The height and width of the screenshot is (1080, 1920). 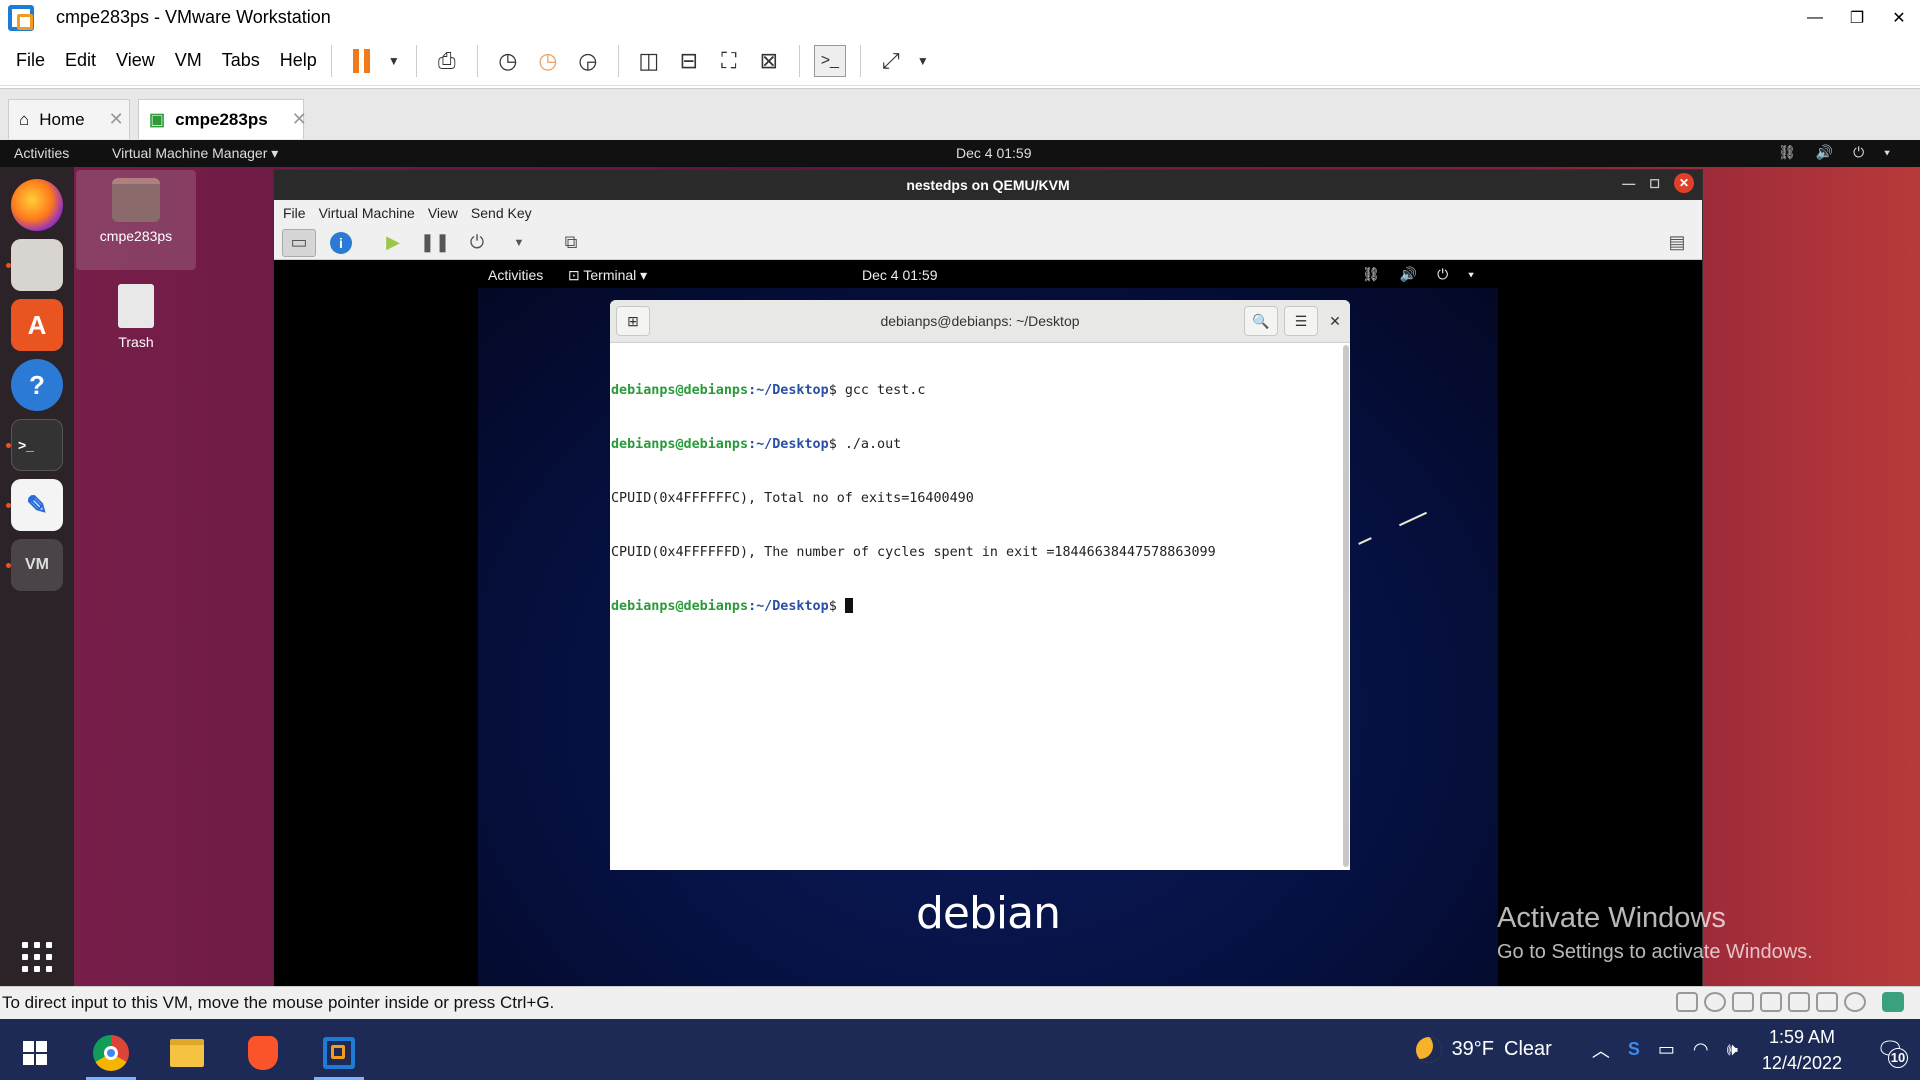 I want to click on brave-taskbar-button, so click(x=263, y=1052).